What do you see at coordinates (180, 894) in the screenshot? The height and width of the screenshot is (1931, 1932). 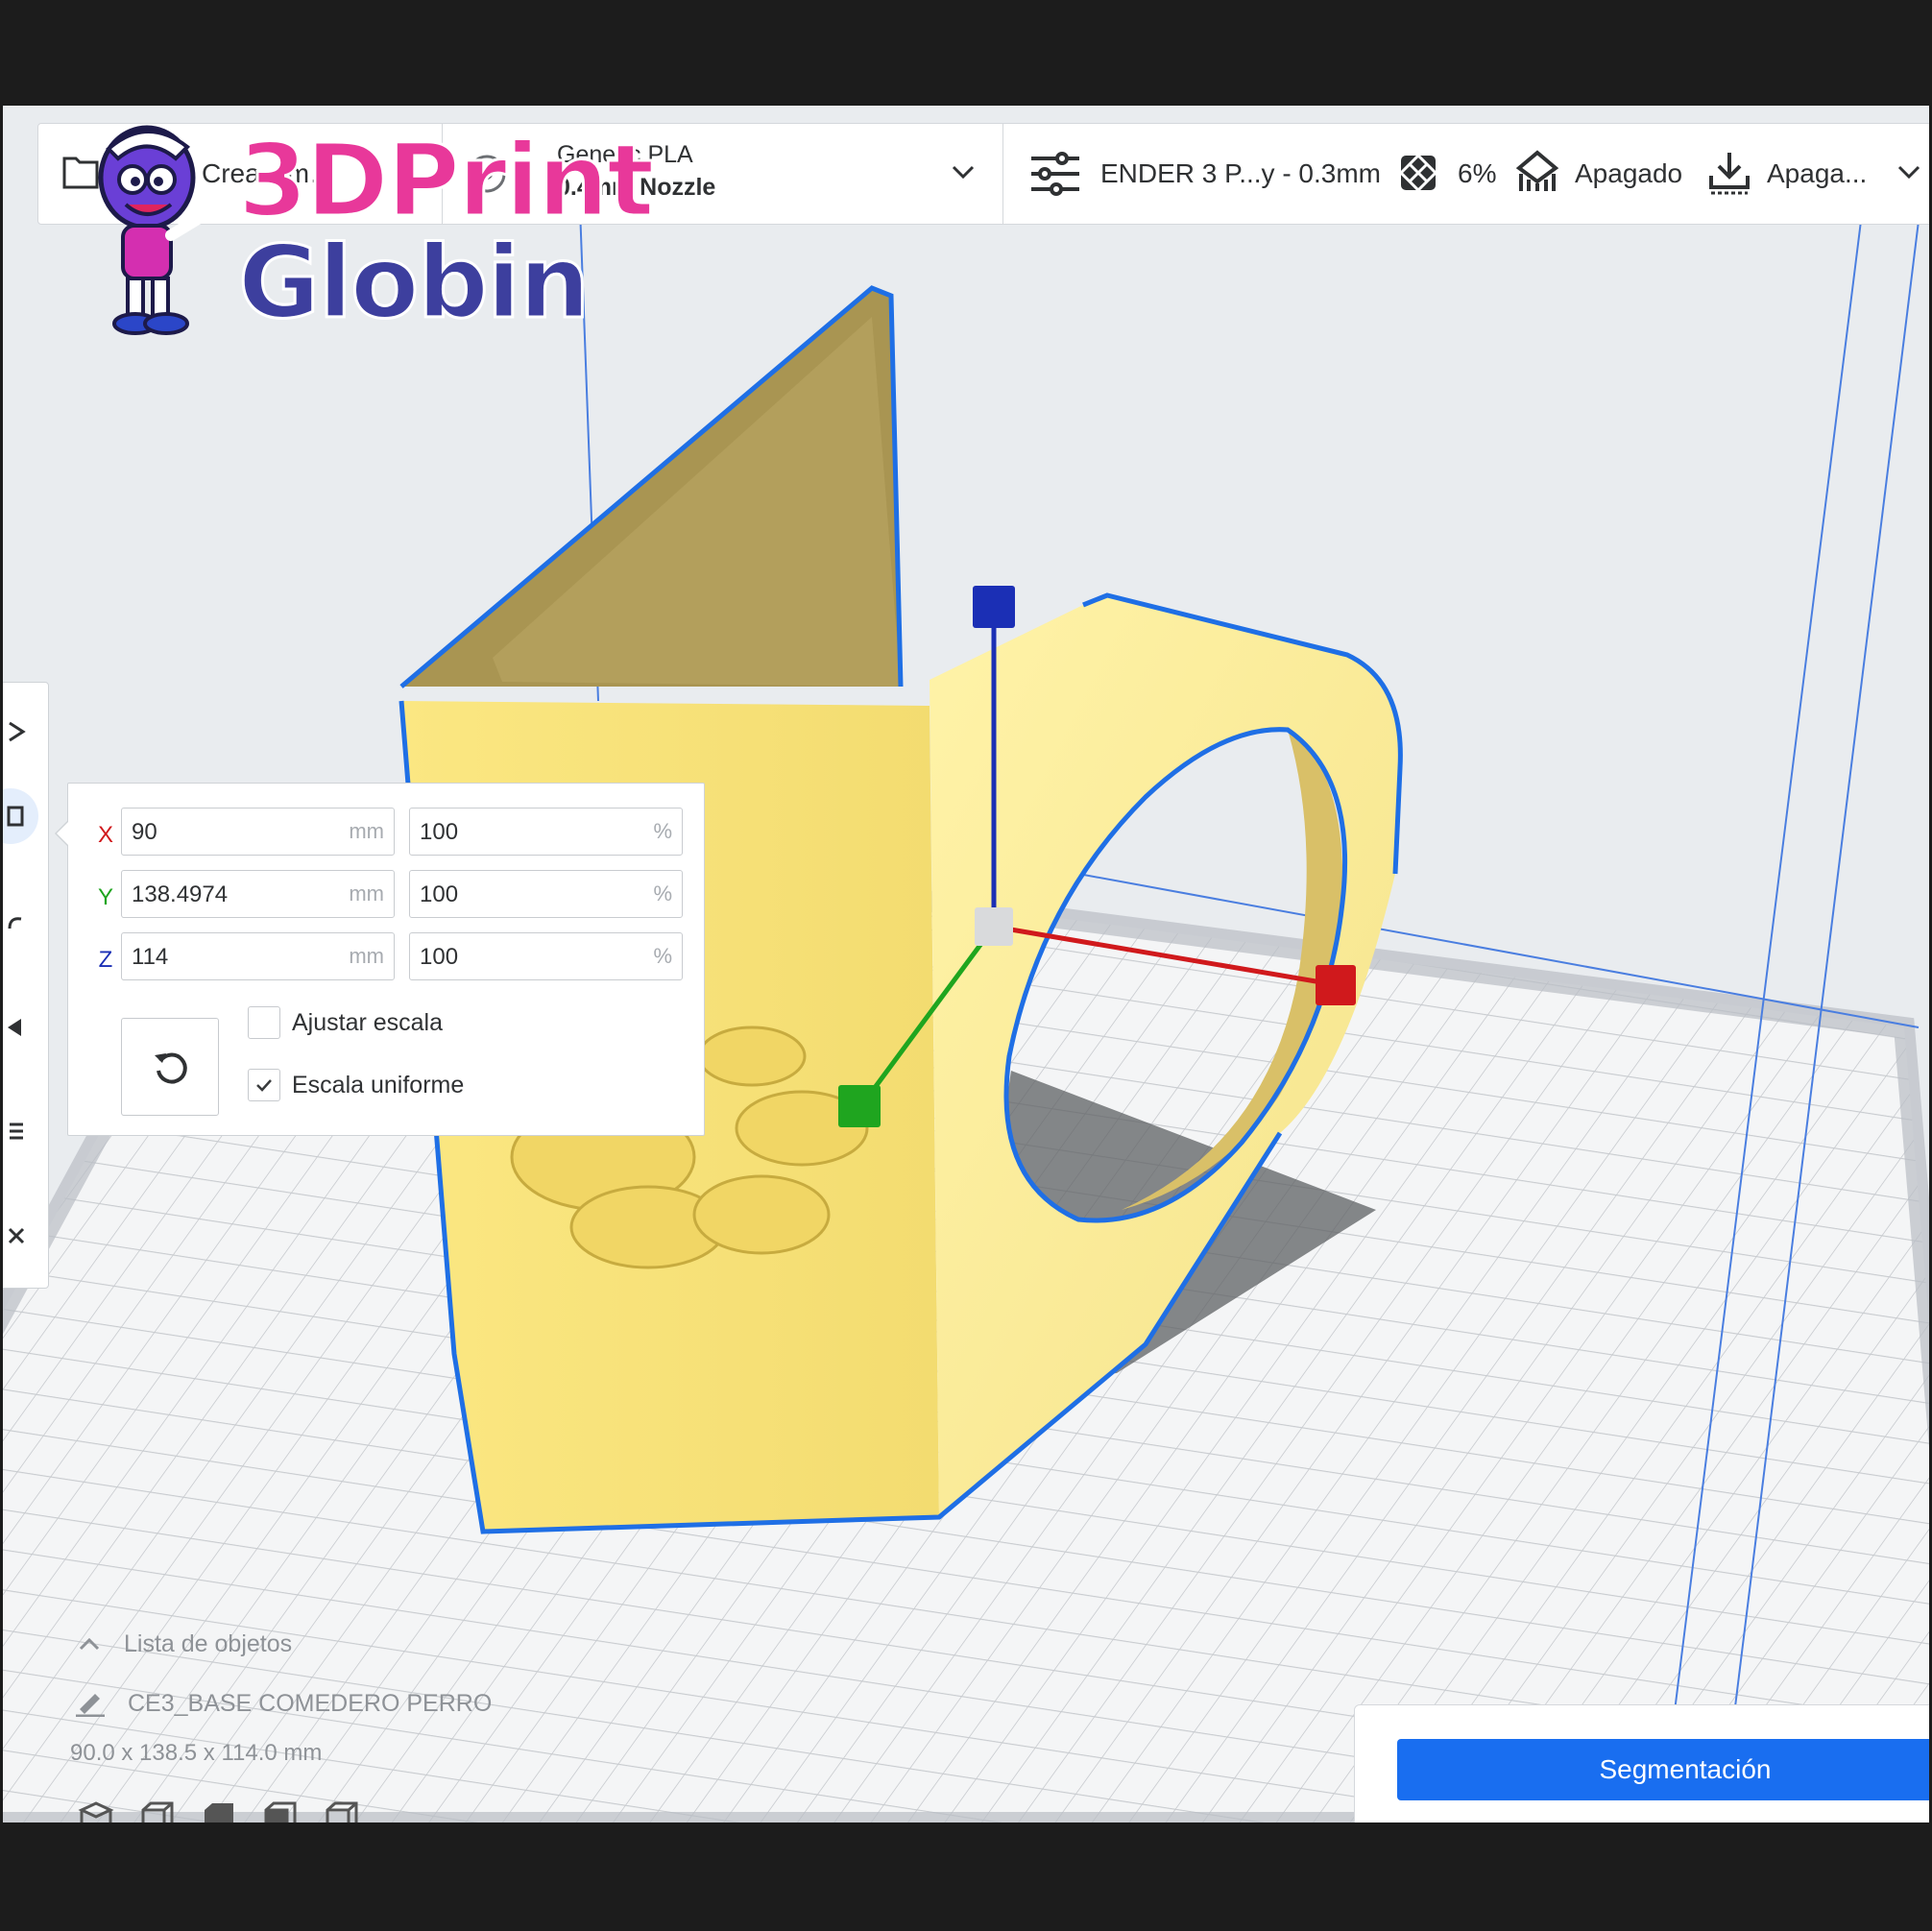 I see `y-mm-value: 138.4974` at bounding box center [180, 894].